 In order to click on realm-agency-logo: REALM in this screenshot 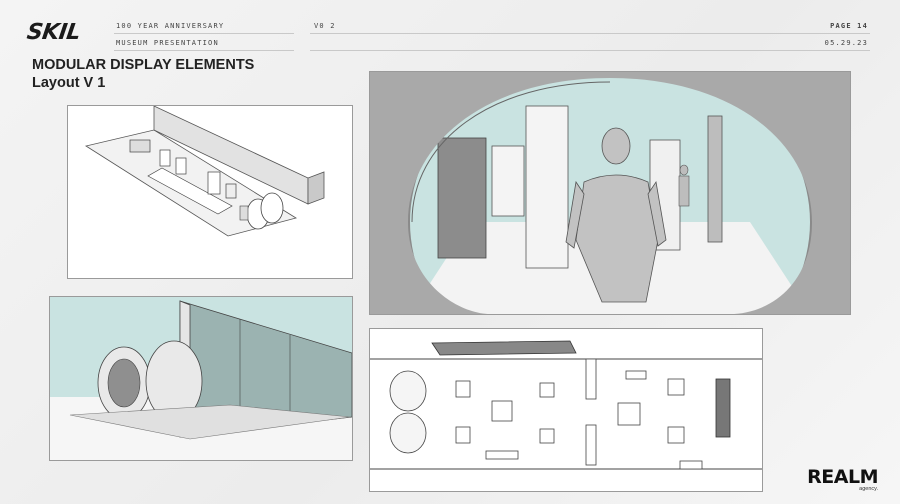, I will do `click(842, 477)`.